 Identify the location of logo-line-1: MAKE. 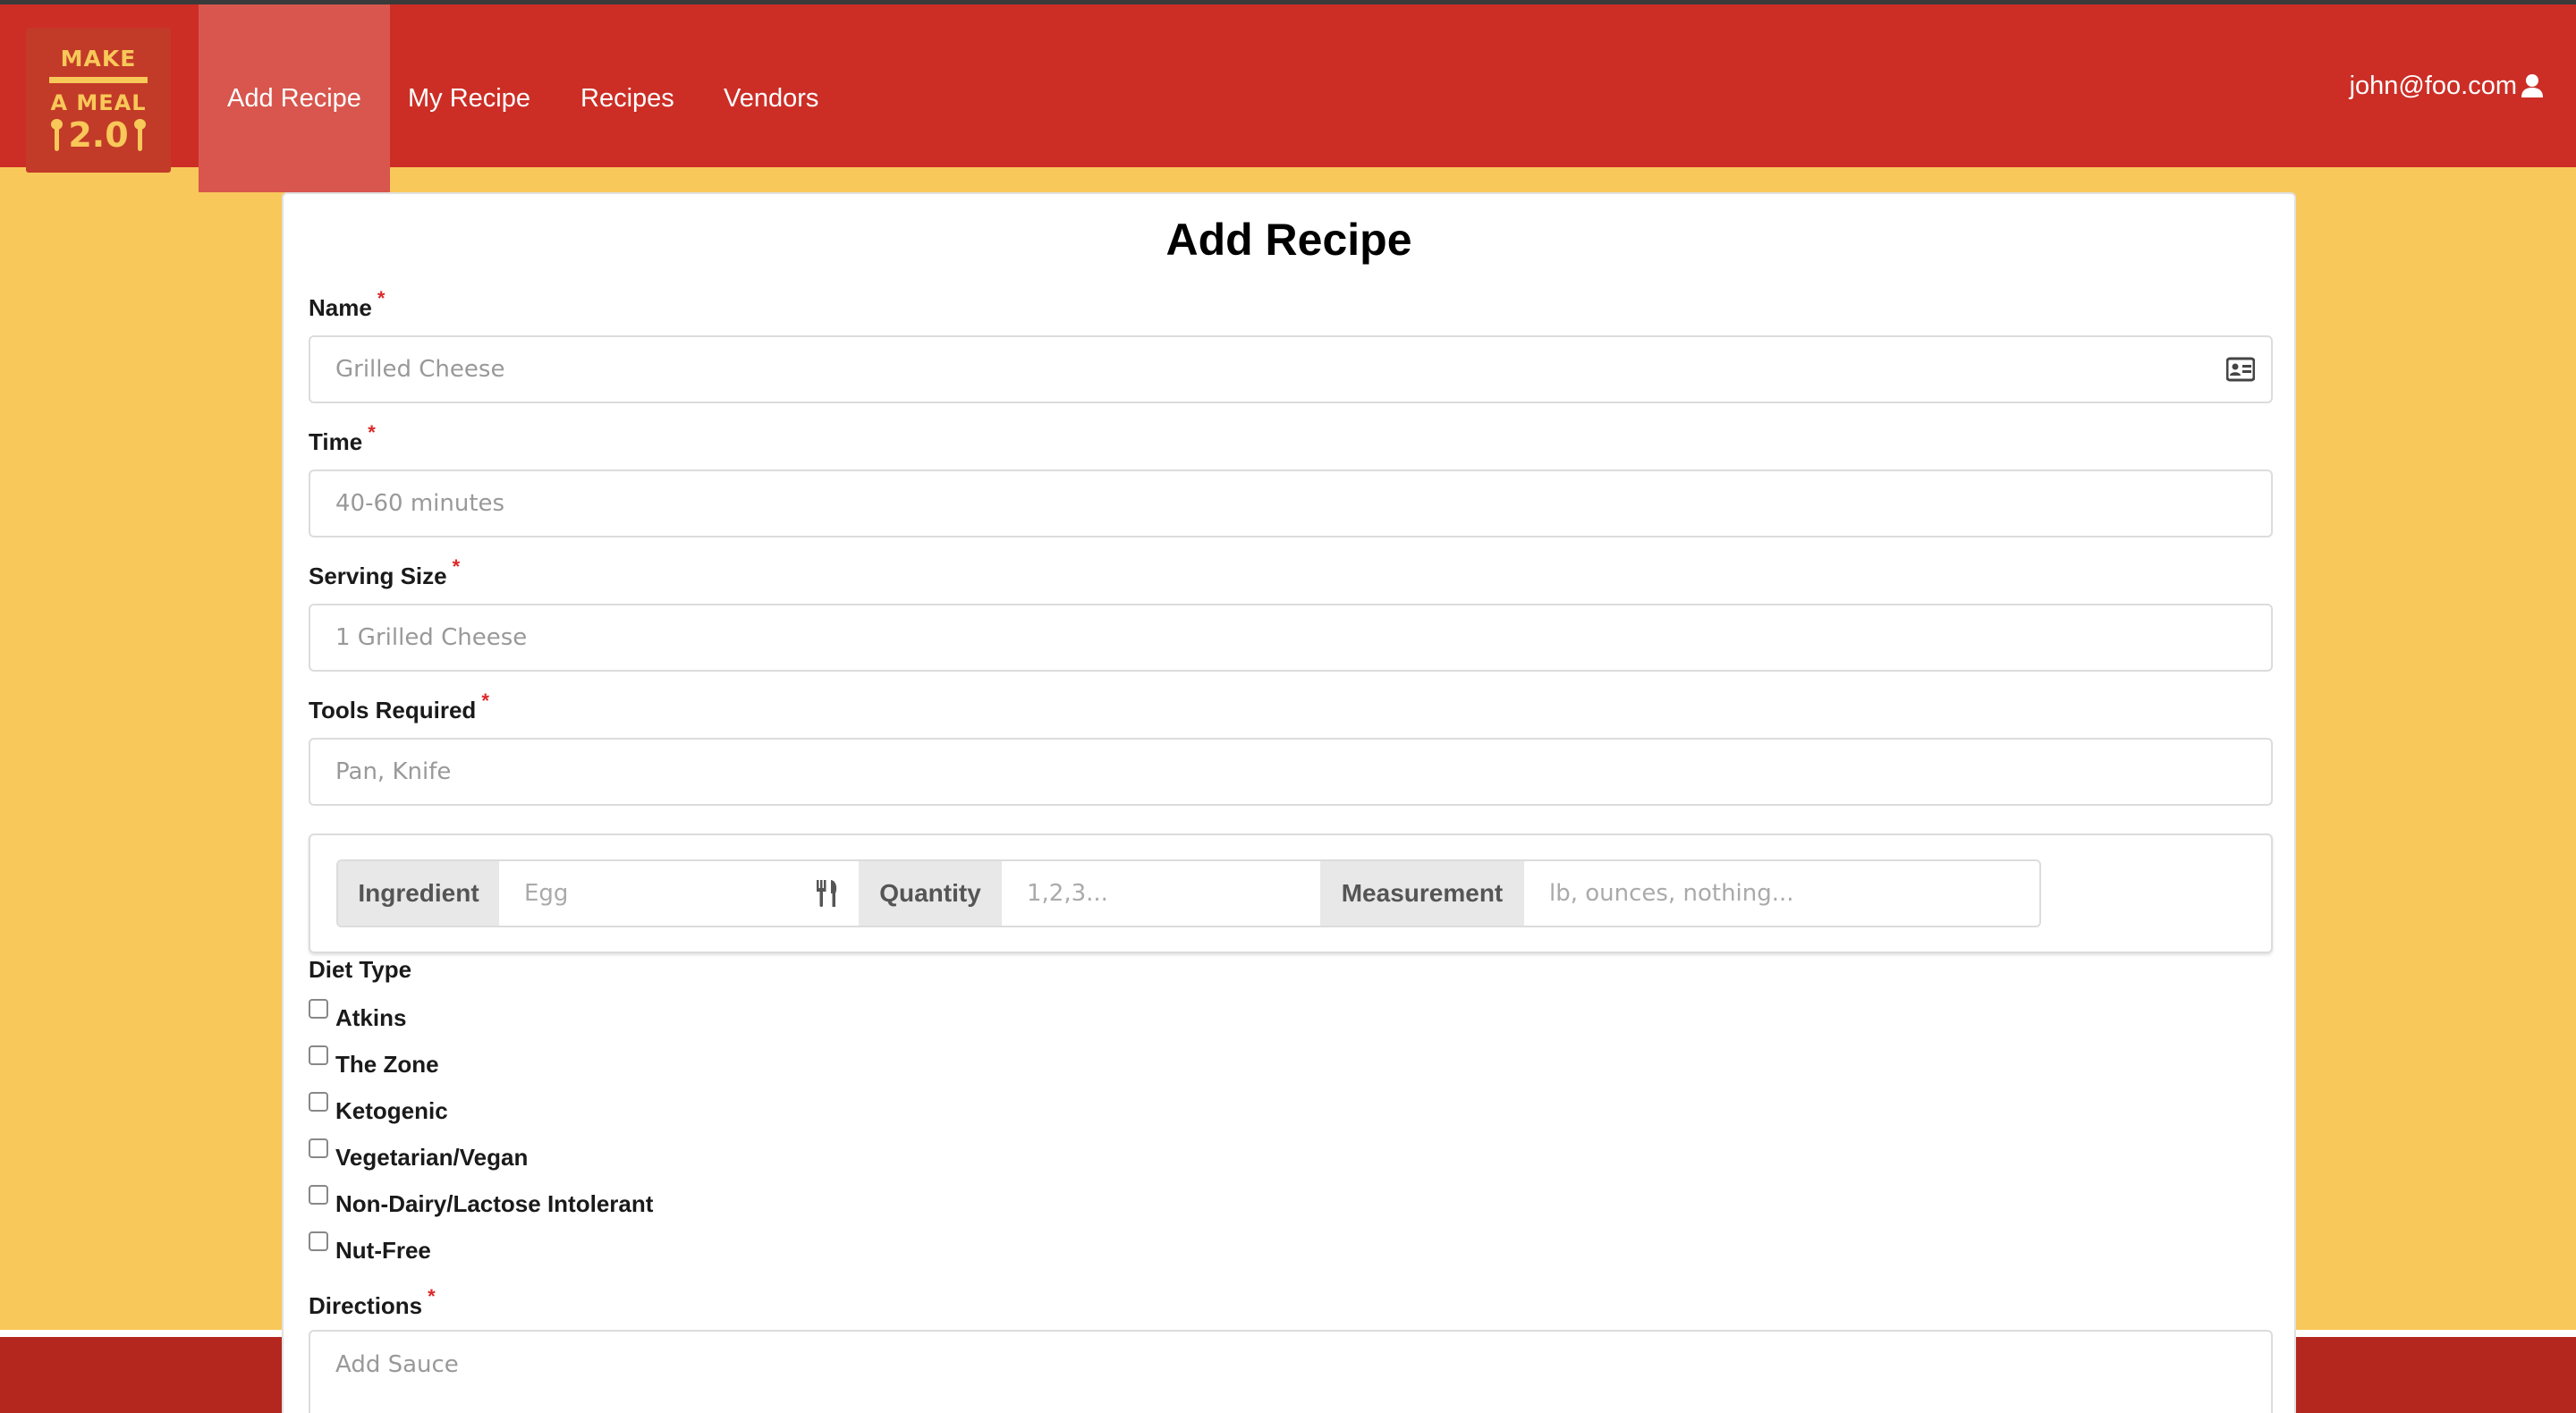
(98, 58).